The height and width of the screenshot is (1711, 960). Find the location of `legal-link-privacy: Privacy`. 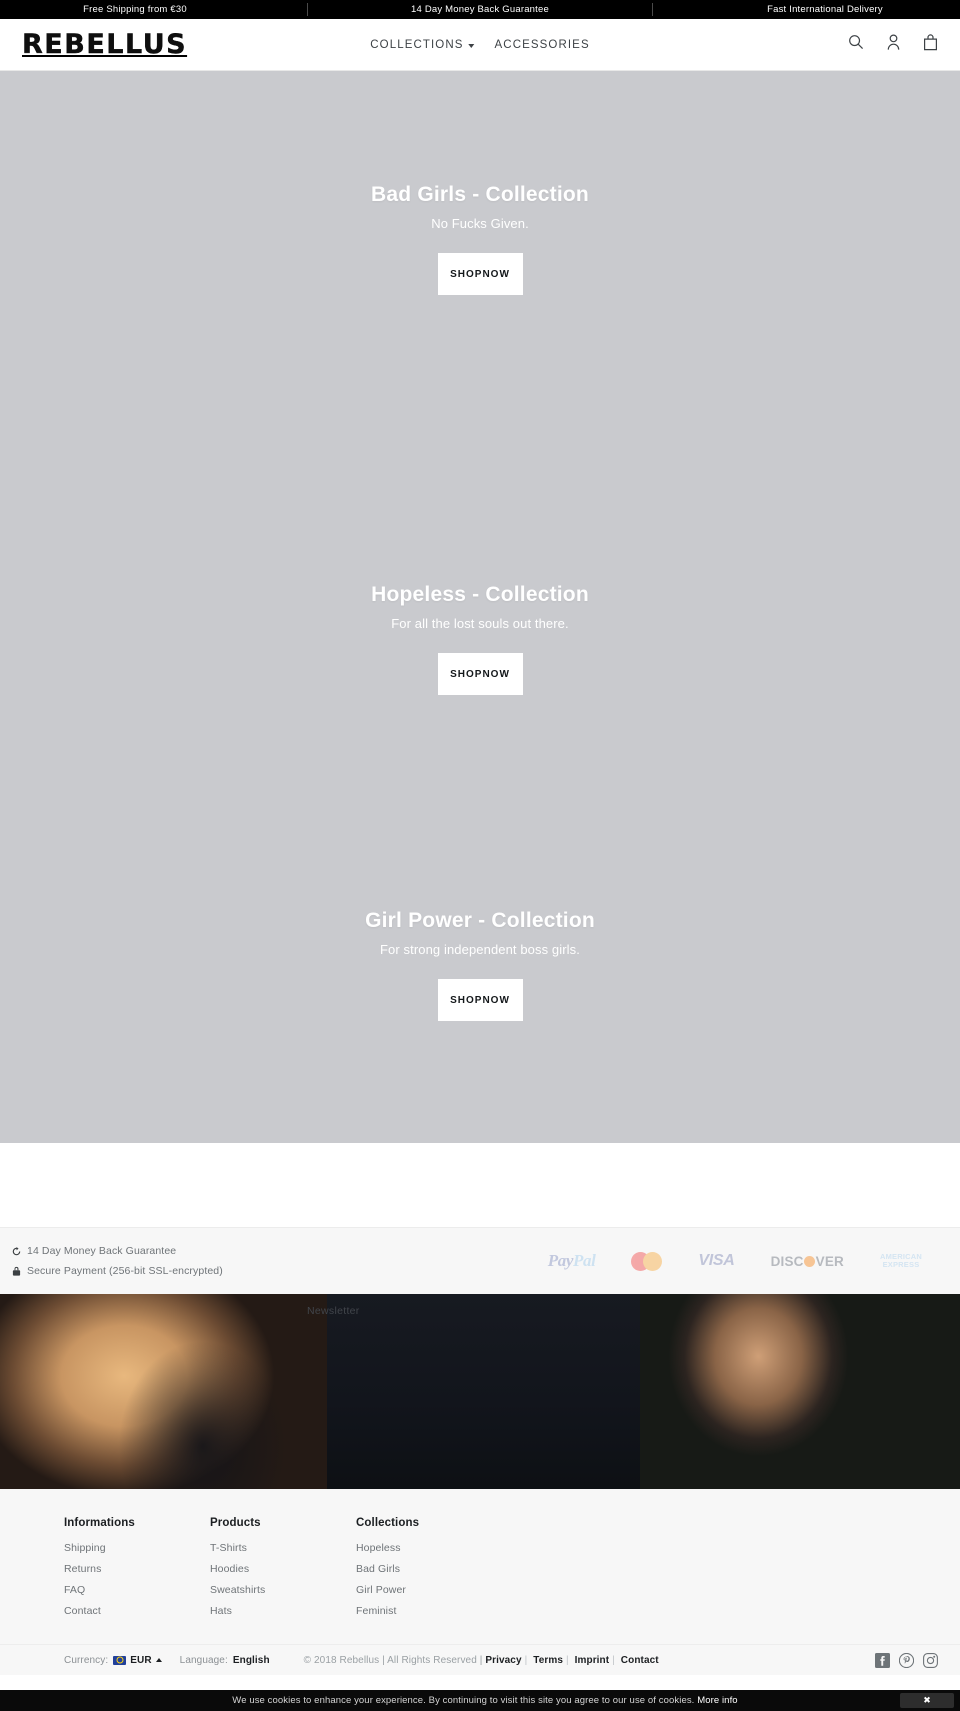

legal-link-privacy: Privacy is located at coordinates (503, 1660).